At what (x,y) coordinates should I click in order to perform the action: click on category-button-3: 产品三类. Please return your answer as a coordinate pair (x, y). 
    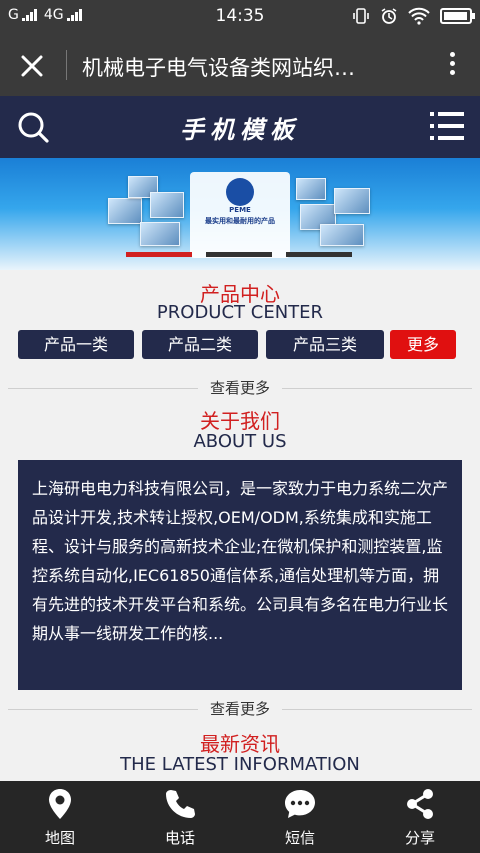
    Looking at the image, I should click on (325, 344).